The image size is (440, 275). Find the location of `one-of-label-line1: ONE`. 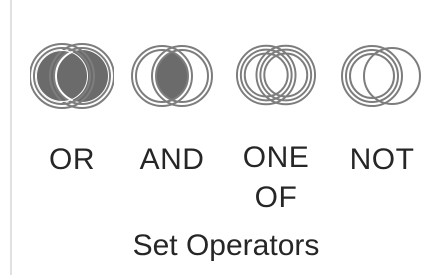

one-of-label-line1: ONE is located at coordinates (276, 157).